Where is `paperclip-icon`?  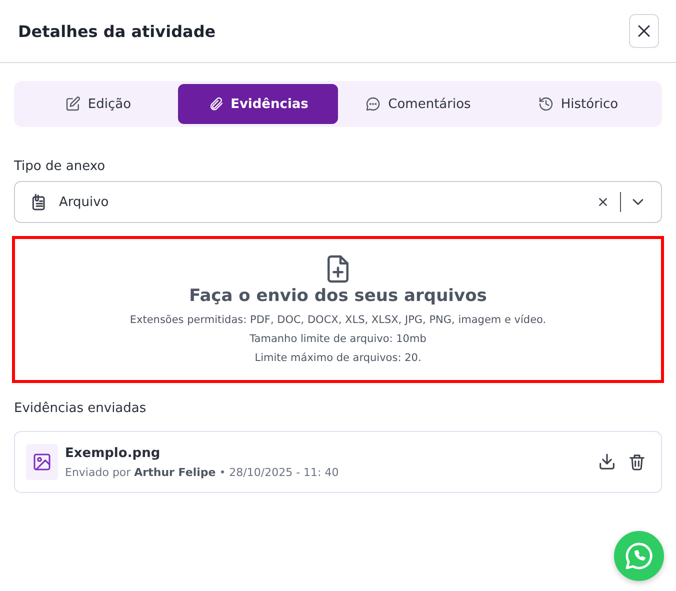 paperclip-icon is located at coordinates (216, 104).